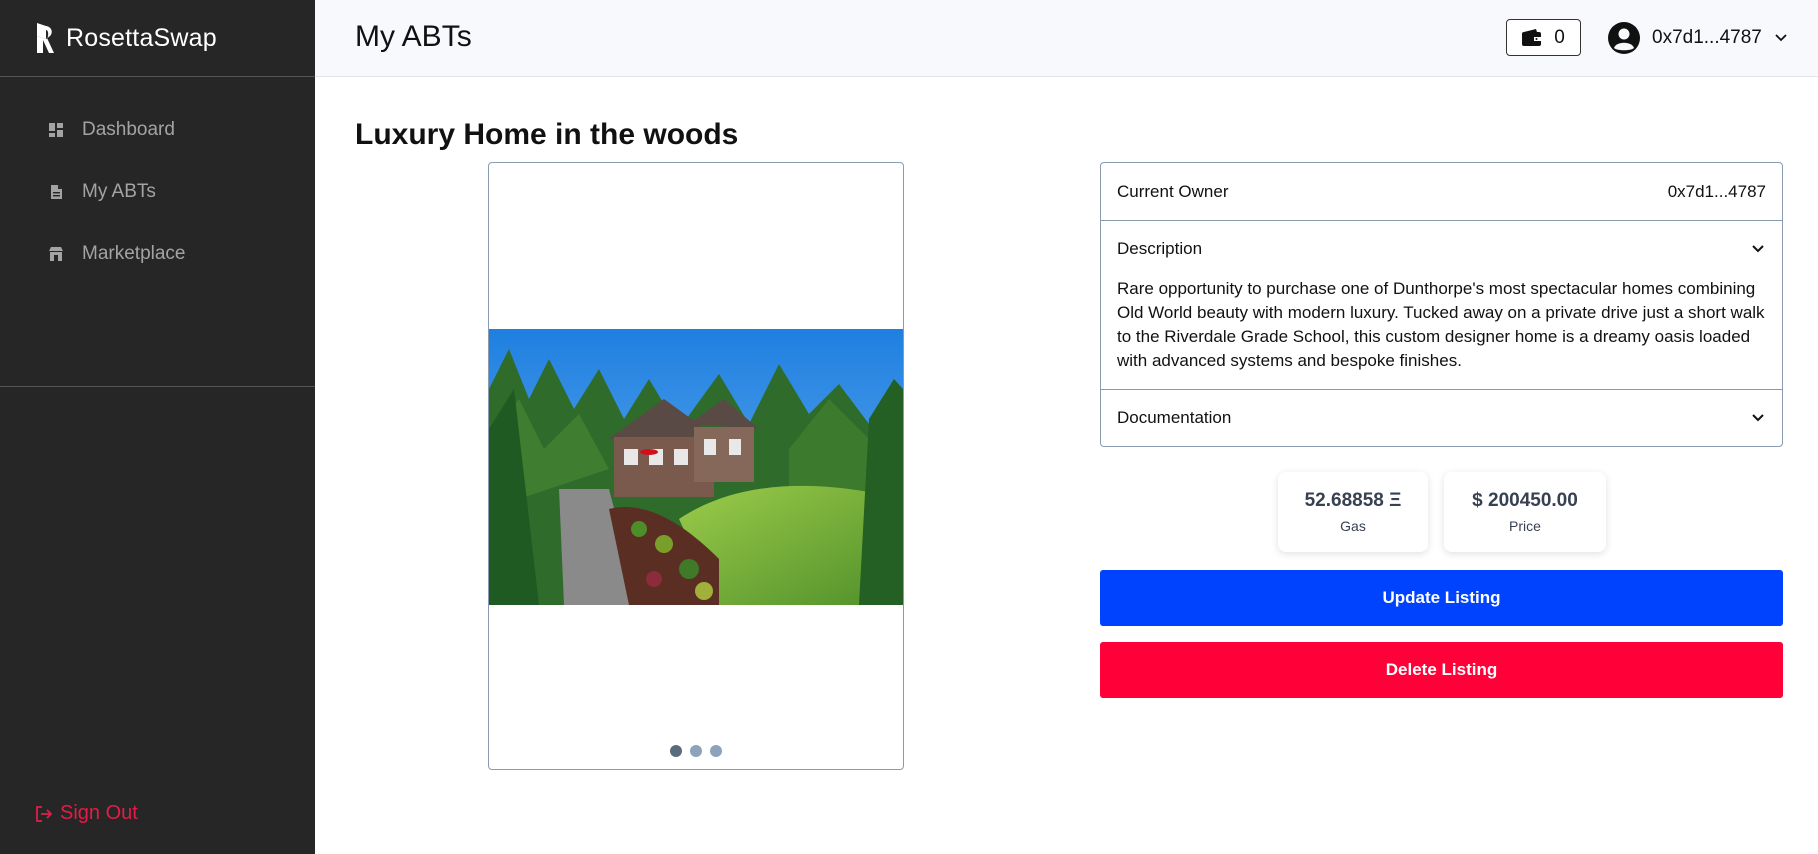 The height and width of the screenshot is (854, 1818). Describe the element at coordinates (44, 813) in the screenshot. I see `sign-out-icon` at that location.